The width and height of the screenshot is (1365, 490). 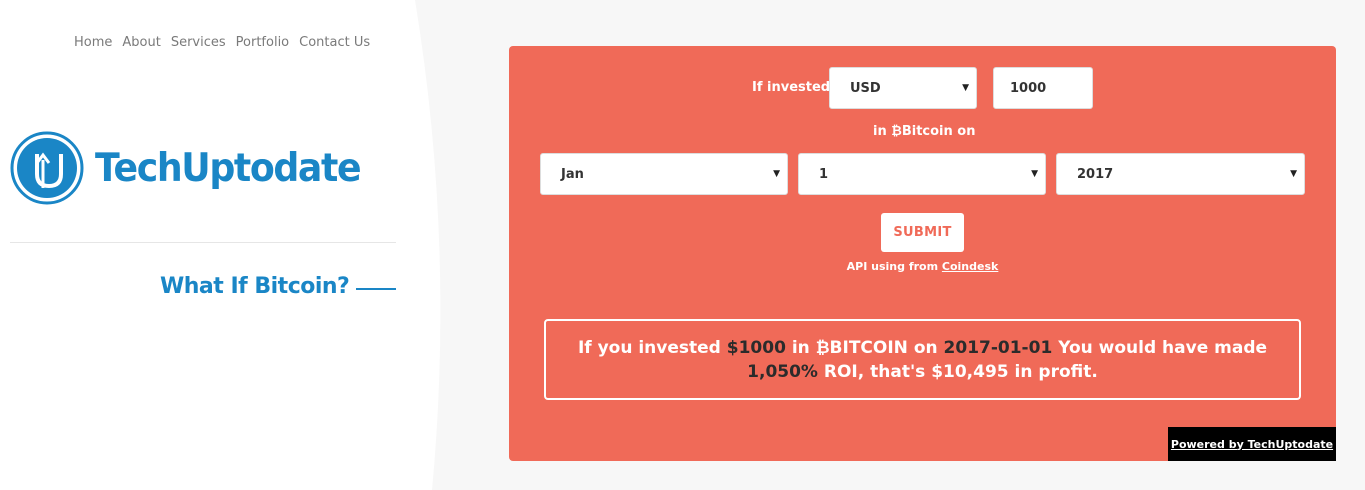 What do you see at coordinates (998, 347) in the screenshot?
I see `result-date: 2017-01-01` at bounding box center [998, 347].